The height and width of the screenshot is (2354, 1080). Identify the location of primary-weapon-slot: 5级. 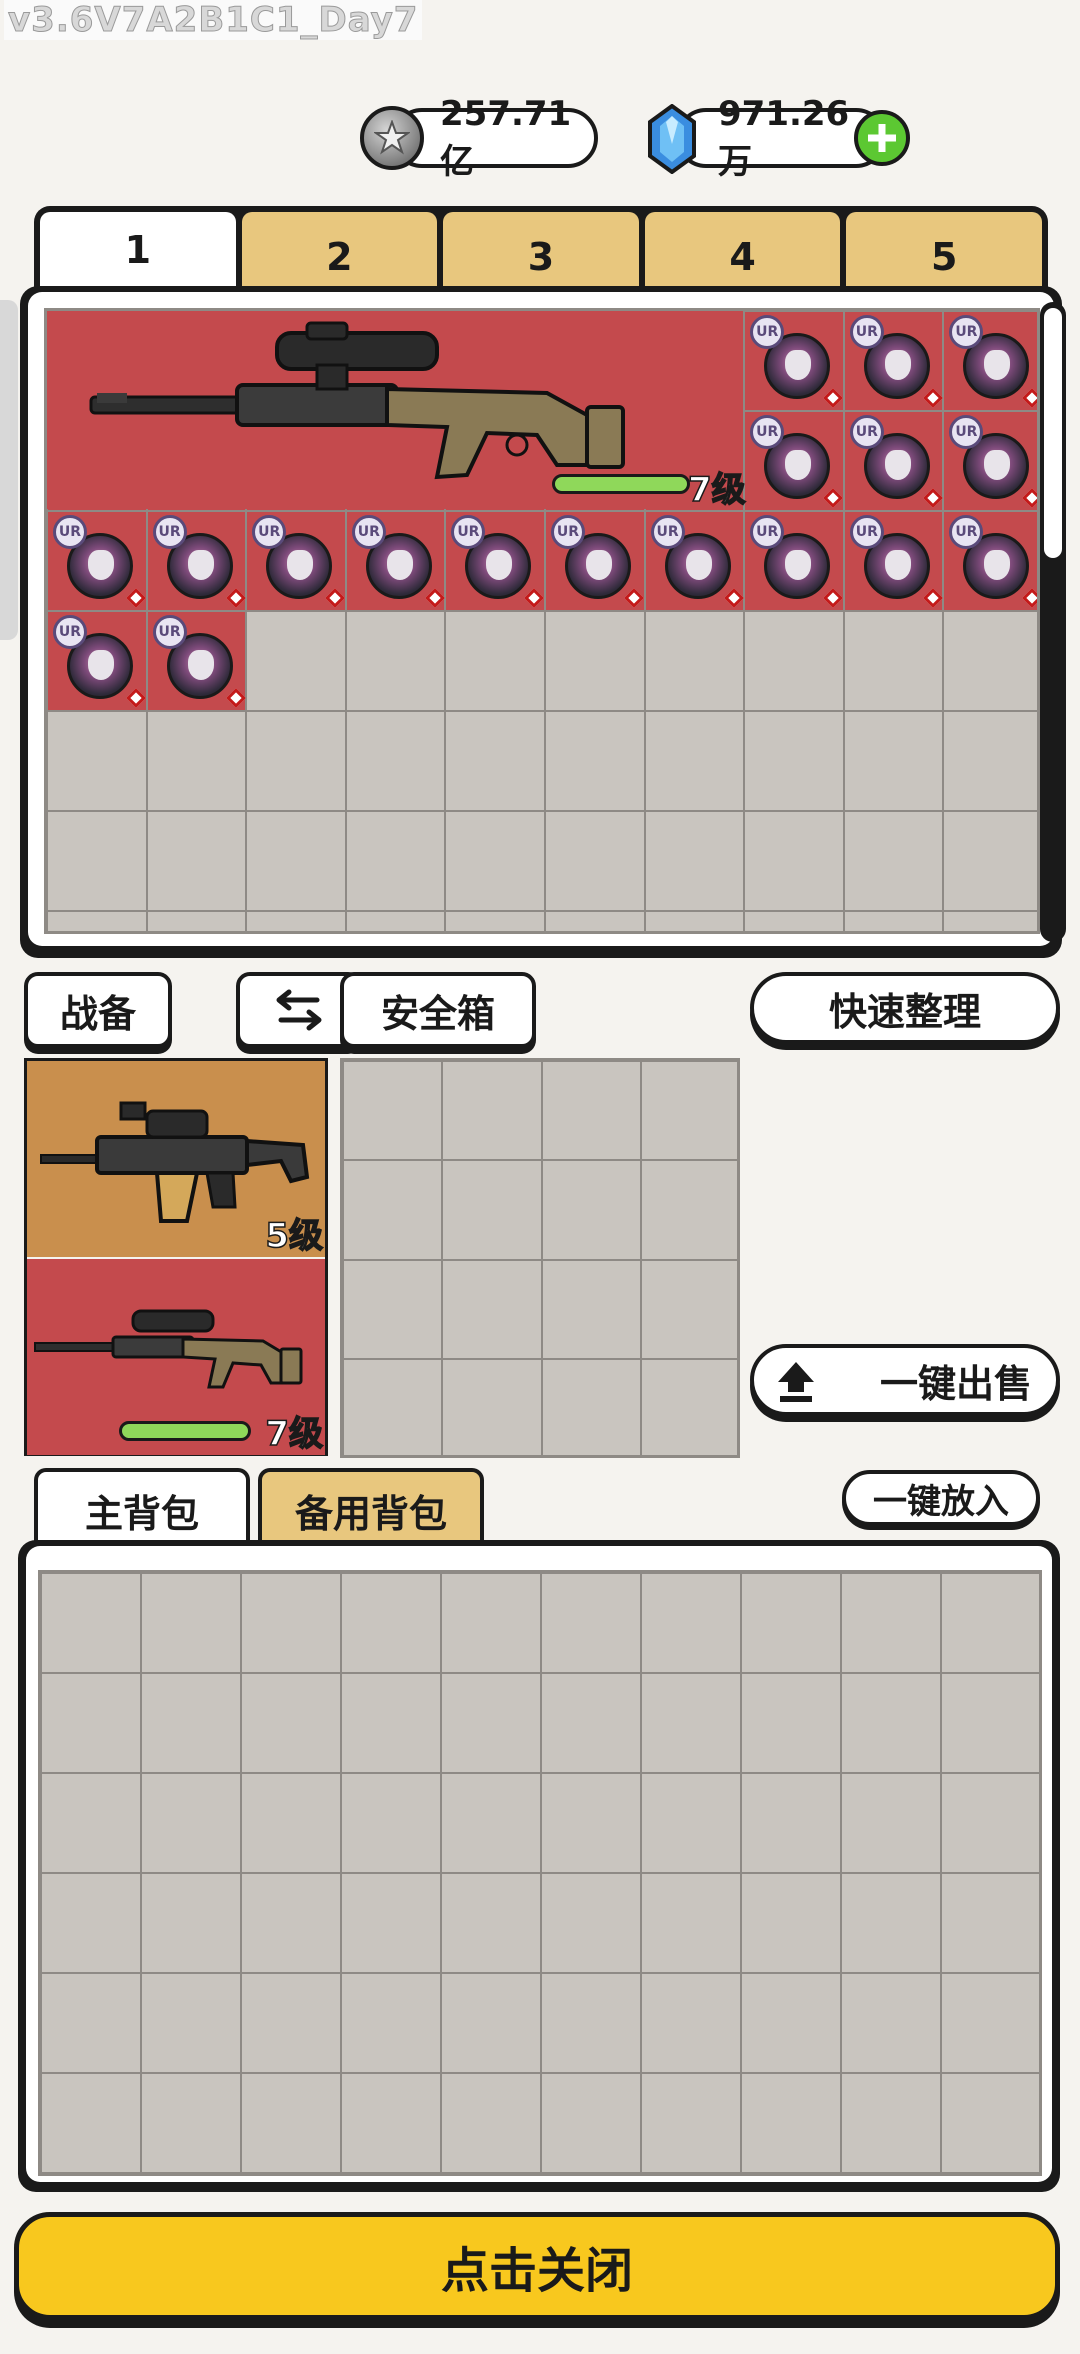
(176, 1159).